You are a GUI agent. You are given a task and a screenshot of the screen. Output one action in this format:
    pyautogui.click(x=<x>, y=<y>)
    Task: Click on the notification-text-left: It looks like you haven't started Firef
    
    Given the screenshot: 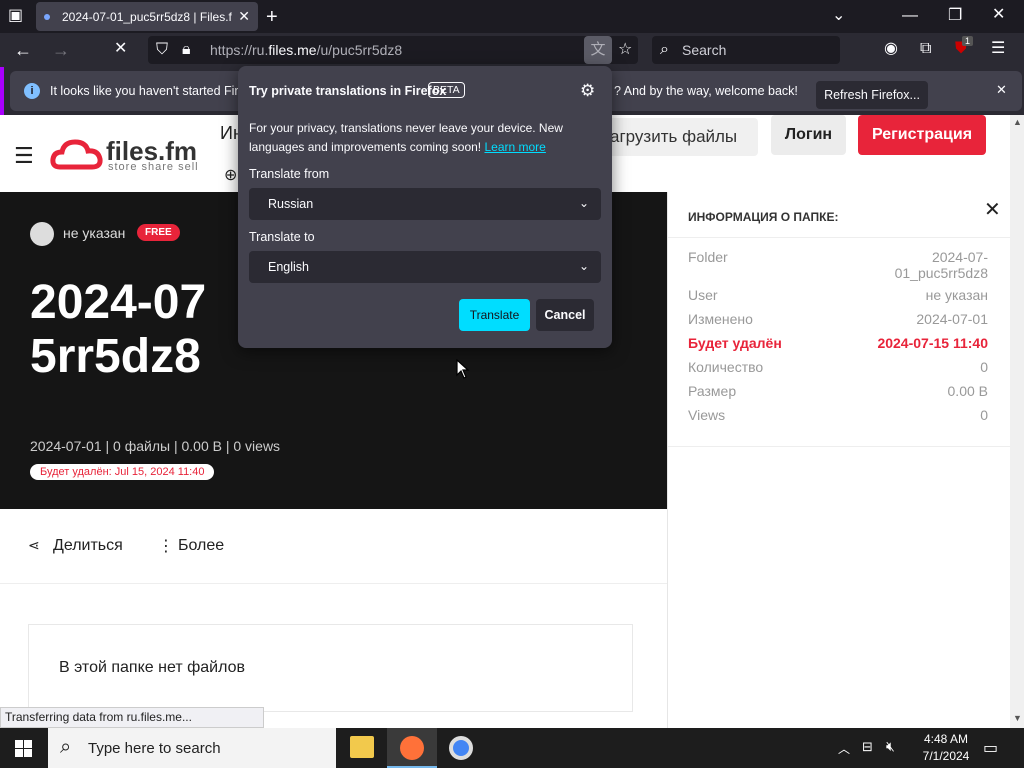 What is the action you would take?
    pyautogui.click(x=144, y=91)
    